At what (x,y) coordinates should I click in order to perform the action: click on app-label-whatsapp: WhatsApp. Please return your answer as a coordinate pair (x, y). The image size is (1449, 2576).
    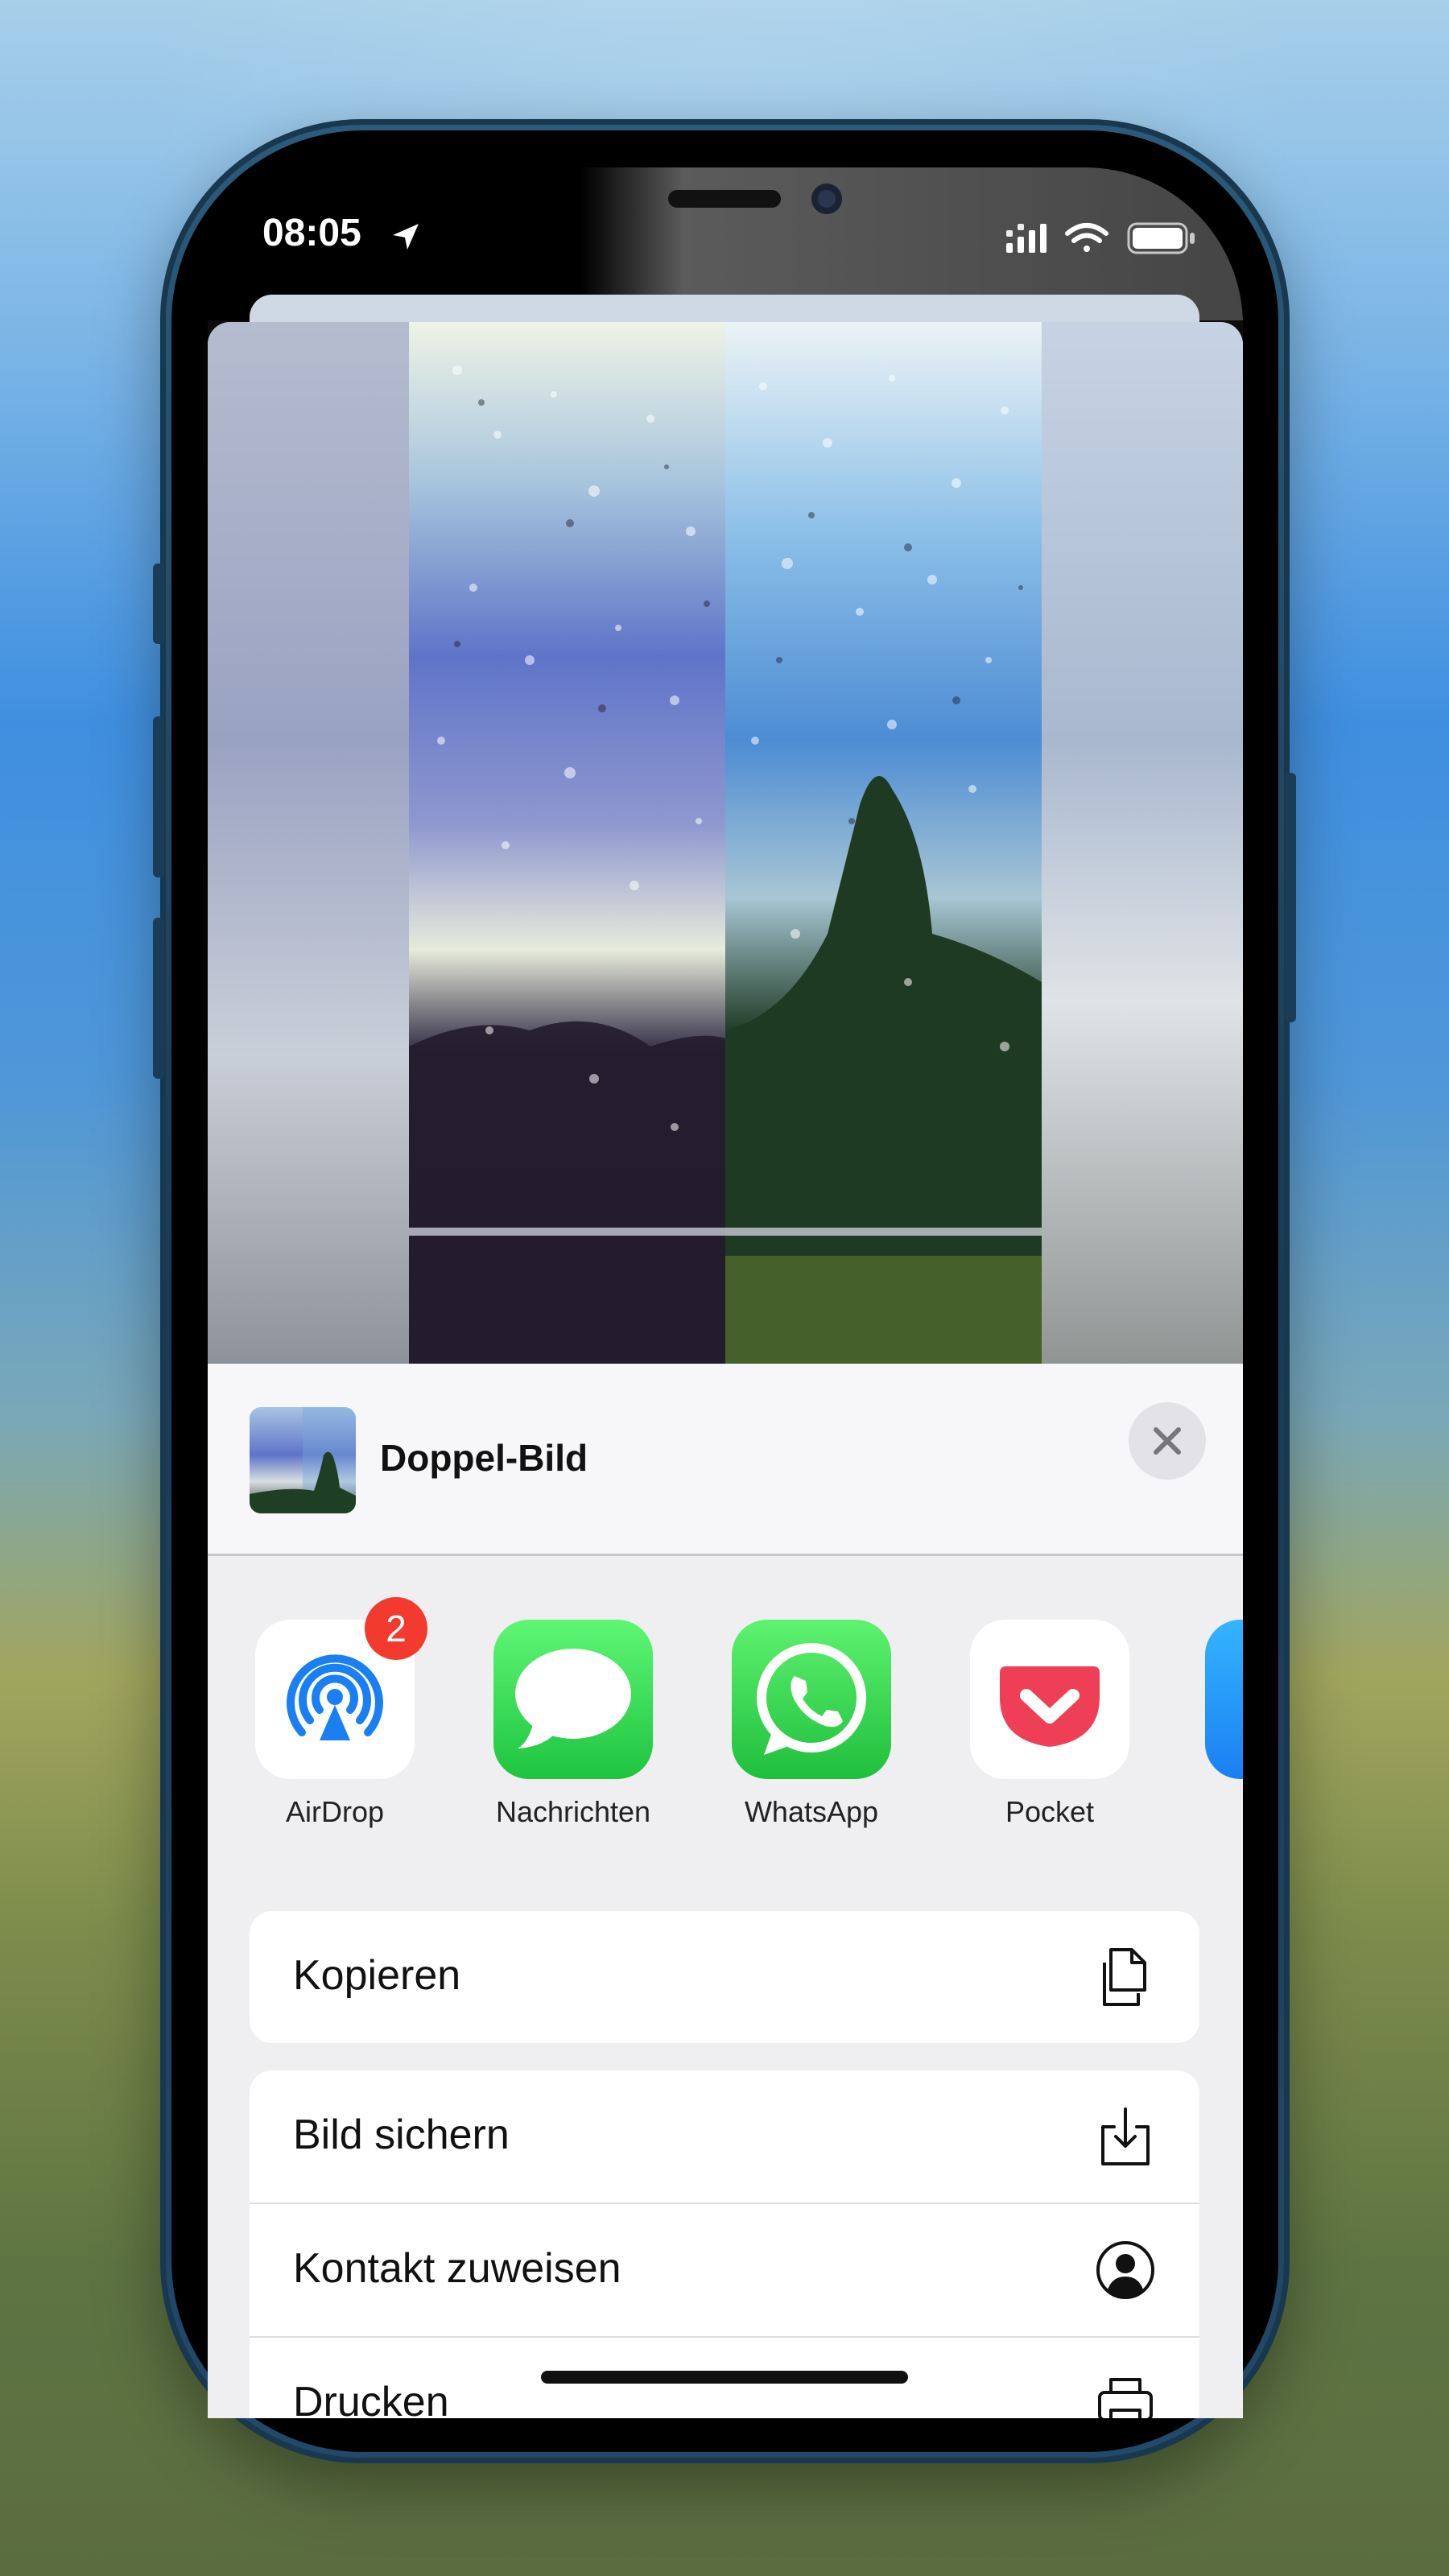
    Looking at the image, I should click on (811, 1811).